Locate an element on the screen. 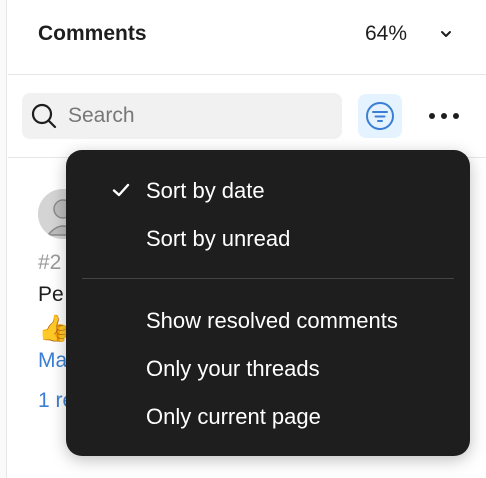  menu-item-label: Show resolved comments is located at coordinates (272, 320).